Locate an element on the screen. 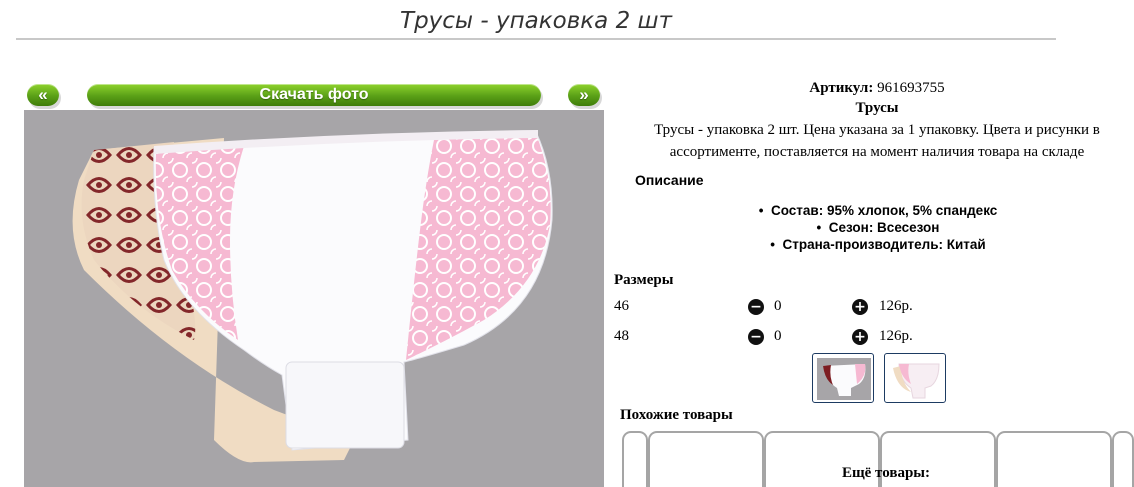  sku-line: Артикул: 961693755 is located at coordinates (873, 88).